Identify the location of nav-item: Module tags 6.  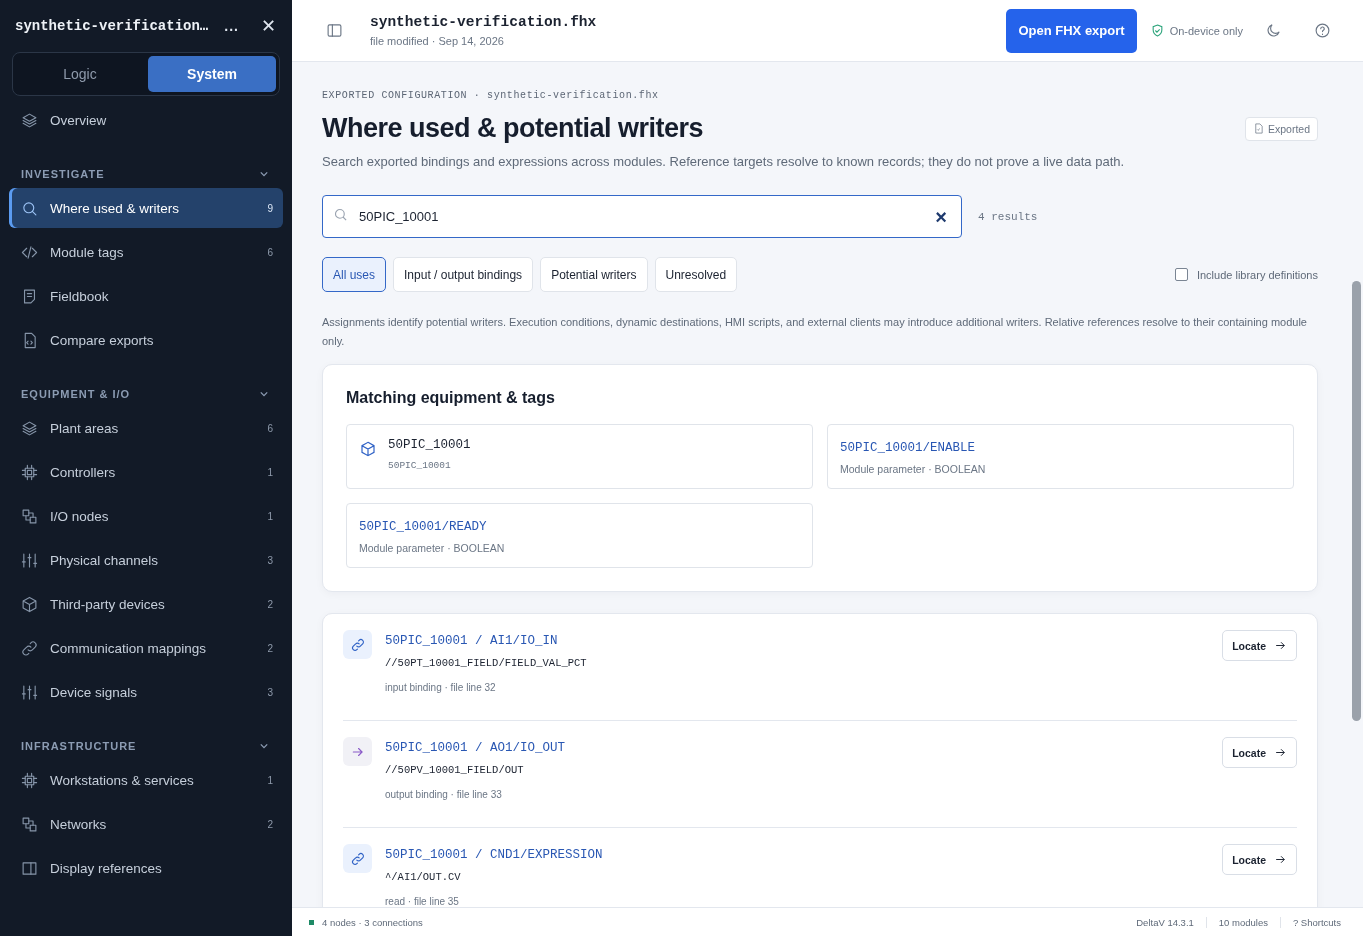
(146, 252).